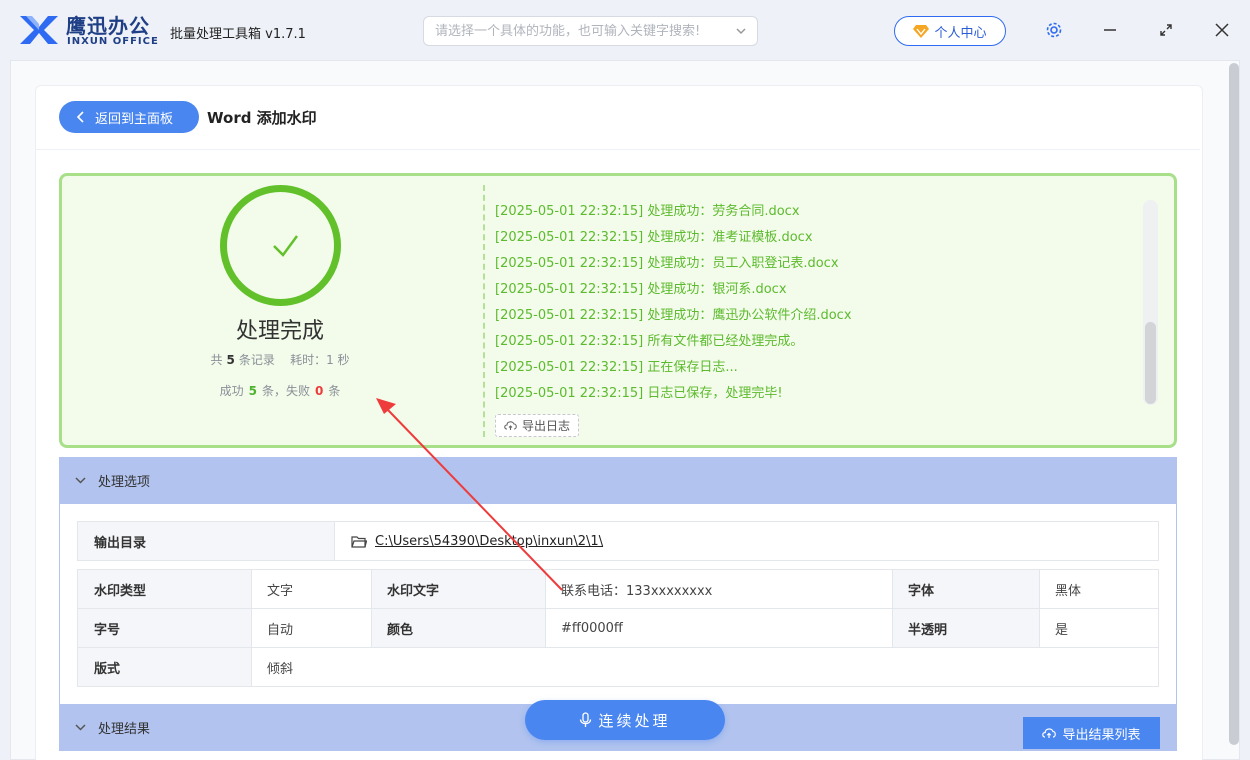 The width and height of the screenshot is (1250, 760). Describe the element at coordinates (280, 391) in the screenshot. I see `success-stats: 成功 5 条，失败 0 条` at that location.